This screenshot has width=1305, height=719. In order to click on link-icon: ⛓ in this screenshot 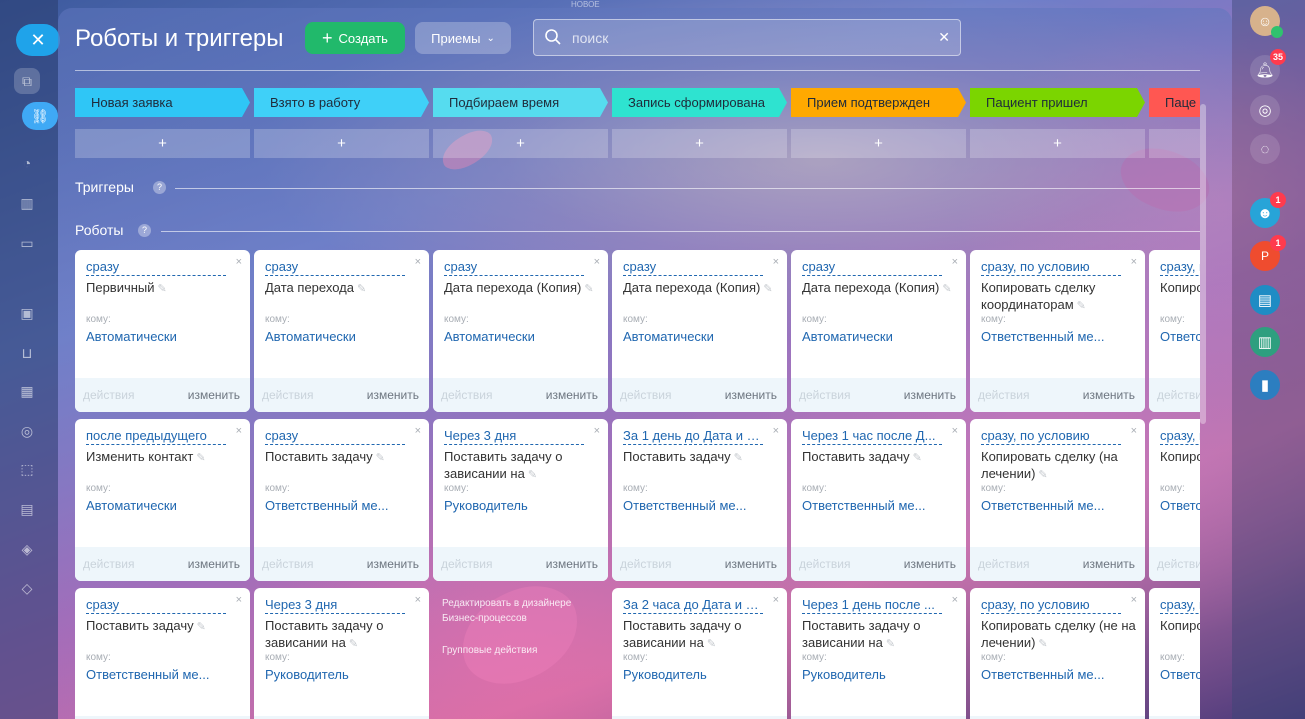, I will do `click(40, 116)`.